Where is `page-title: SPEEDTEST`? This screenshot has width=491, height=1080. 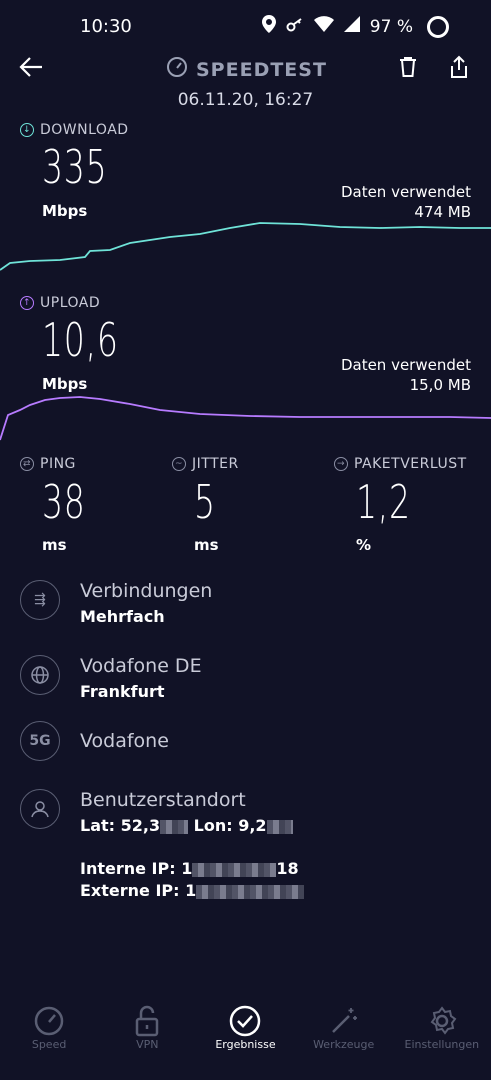 page-title: SPEEDTEST is located at coordinates (246, 69).